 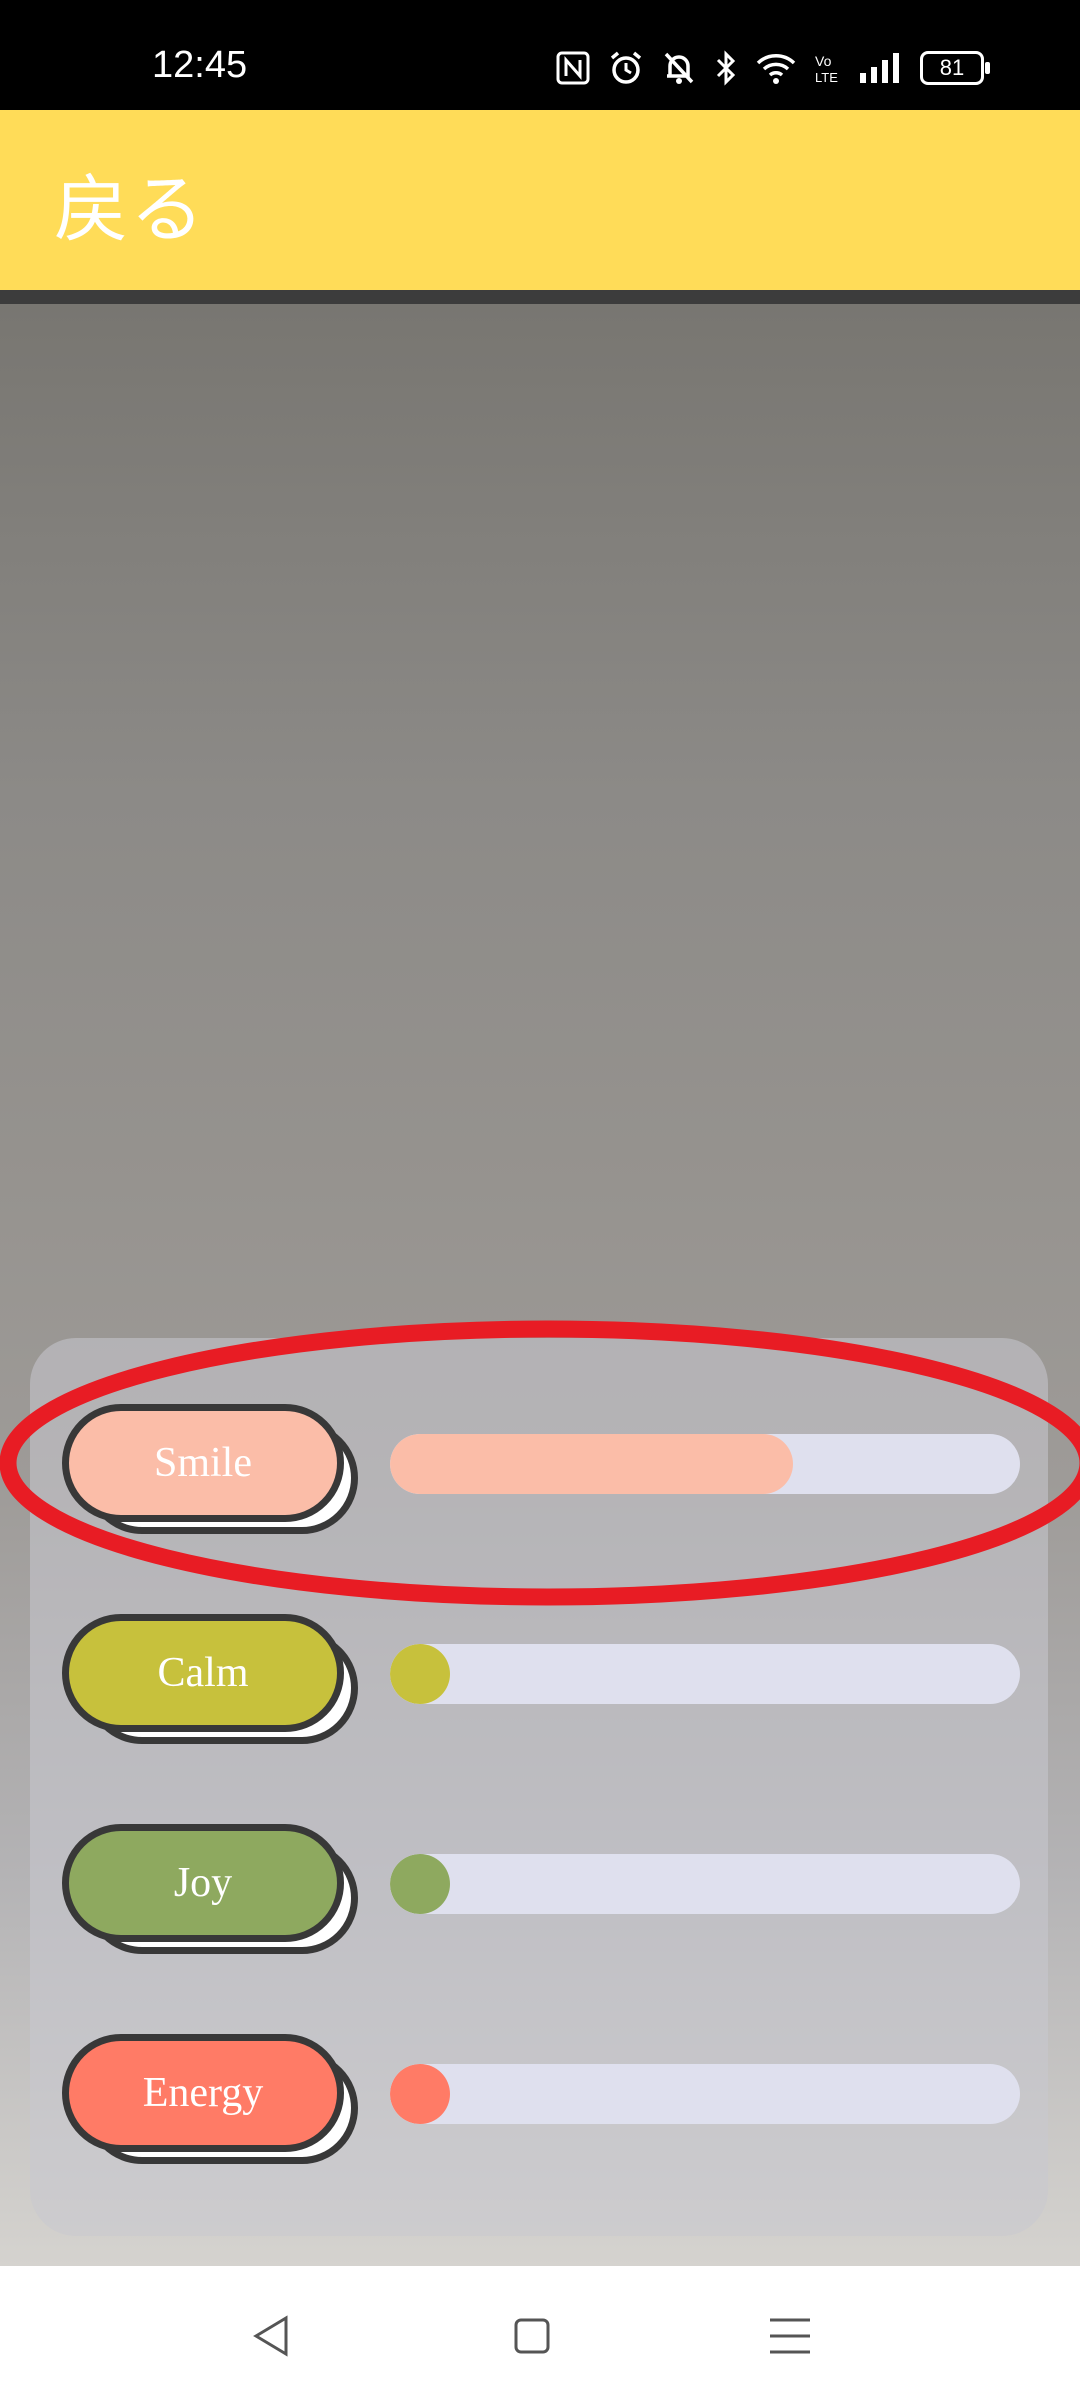 What do you see at coordinates (826, 77) in the screenshot?
I see `svg-text: LTE` at bounding box center [826, 77].